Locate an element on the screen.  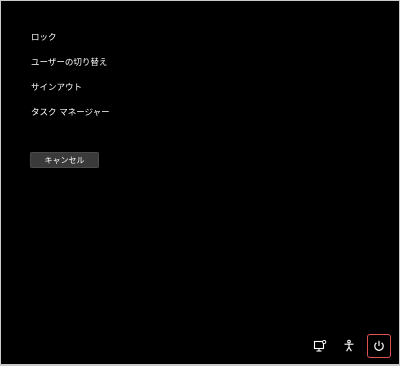
power-button is located at coordinates (379, 346).